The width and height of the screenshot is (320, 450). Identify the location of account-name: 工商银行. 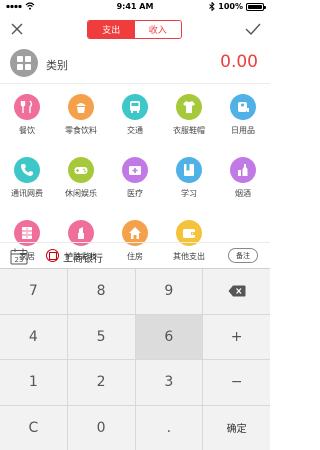
(83, 257).